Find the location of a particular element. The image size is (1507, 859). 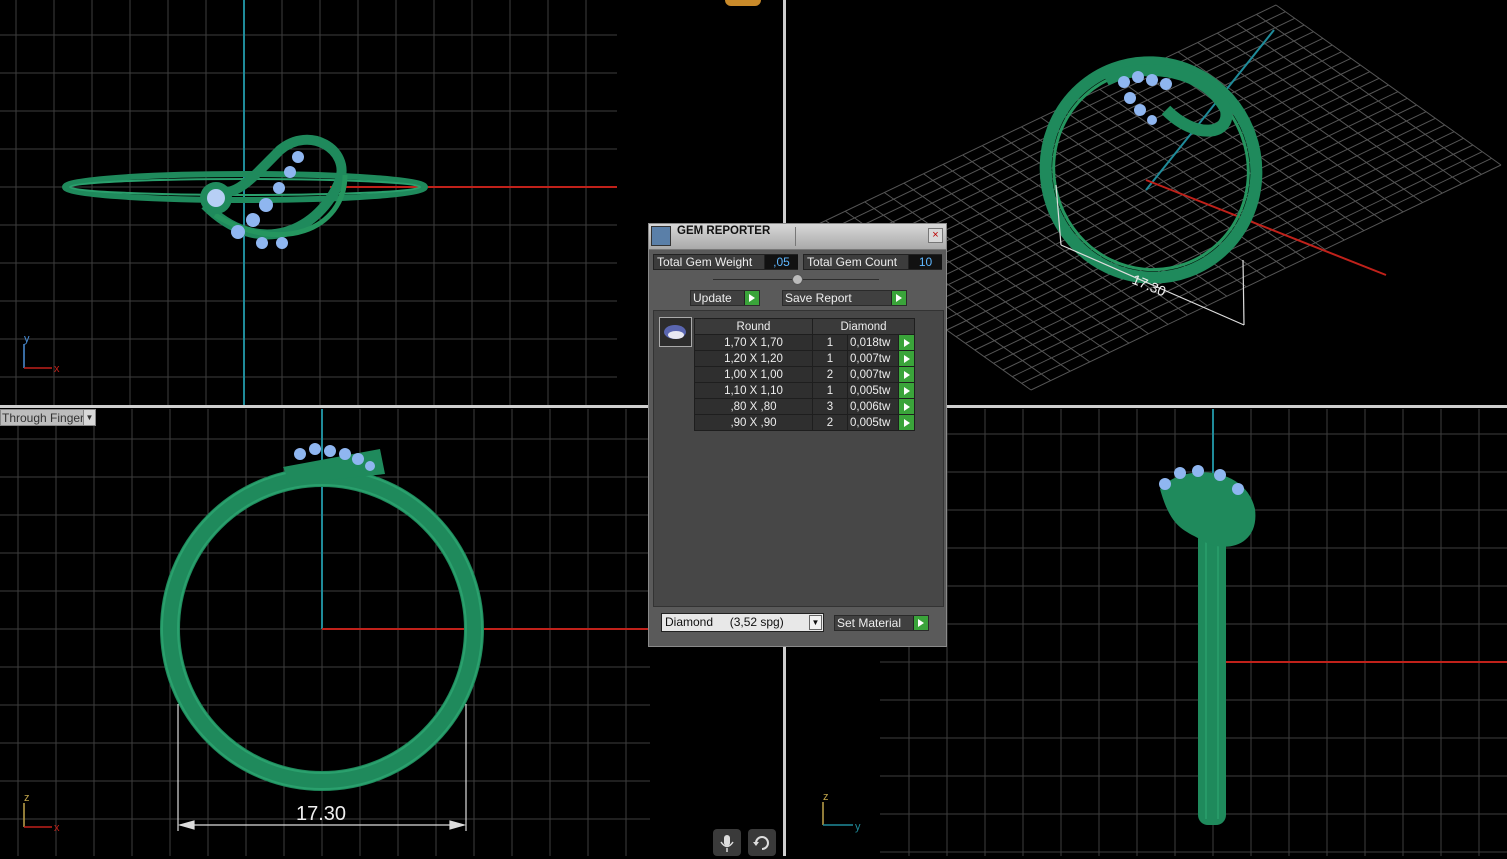

microphone-button is located at coordinates (727, 842).